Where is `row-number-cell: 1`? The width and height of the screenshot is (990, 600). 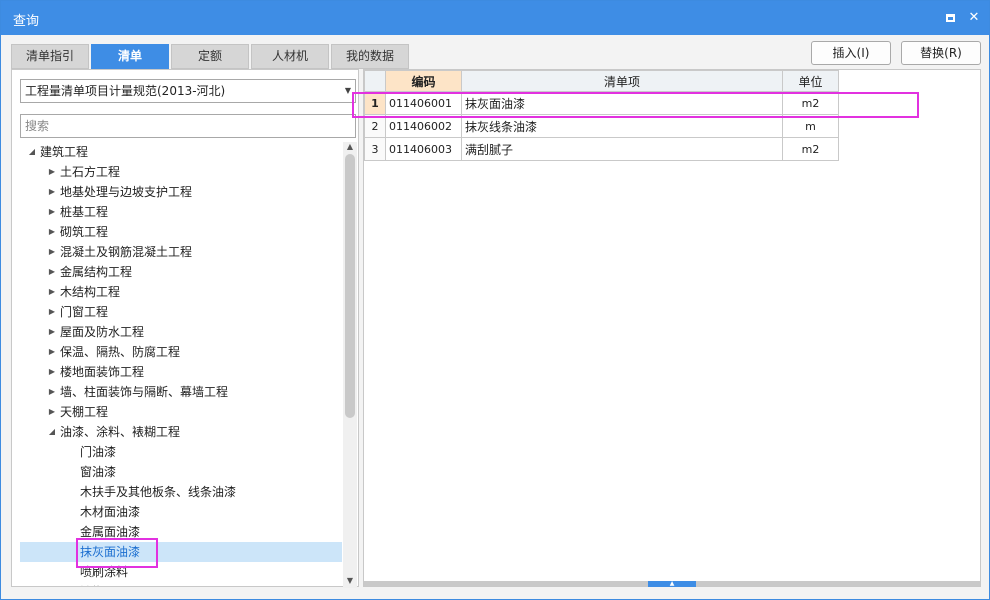 row-number-cell: 1 is located at coordinates (375, 103).